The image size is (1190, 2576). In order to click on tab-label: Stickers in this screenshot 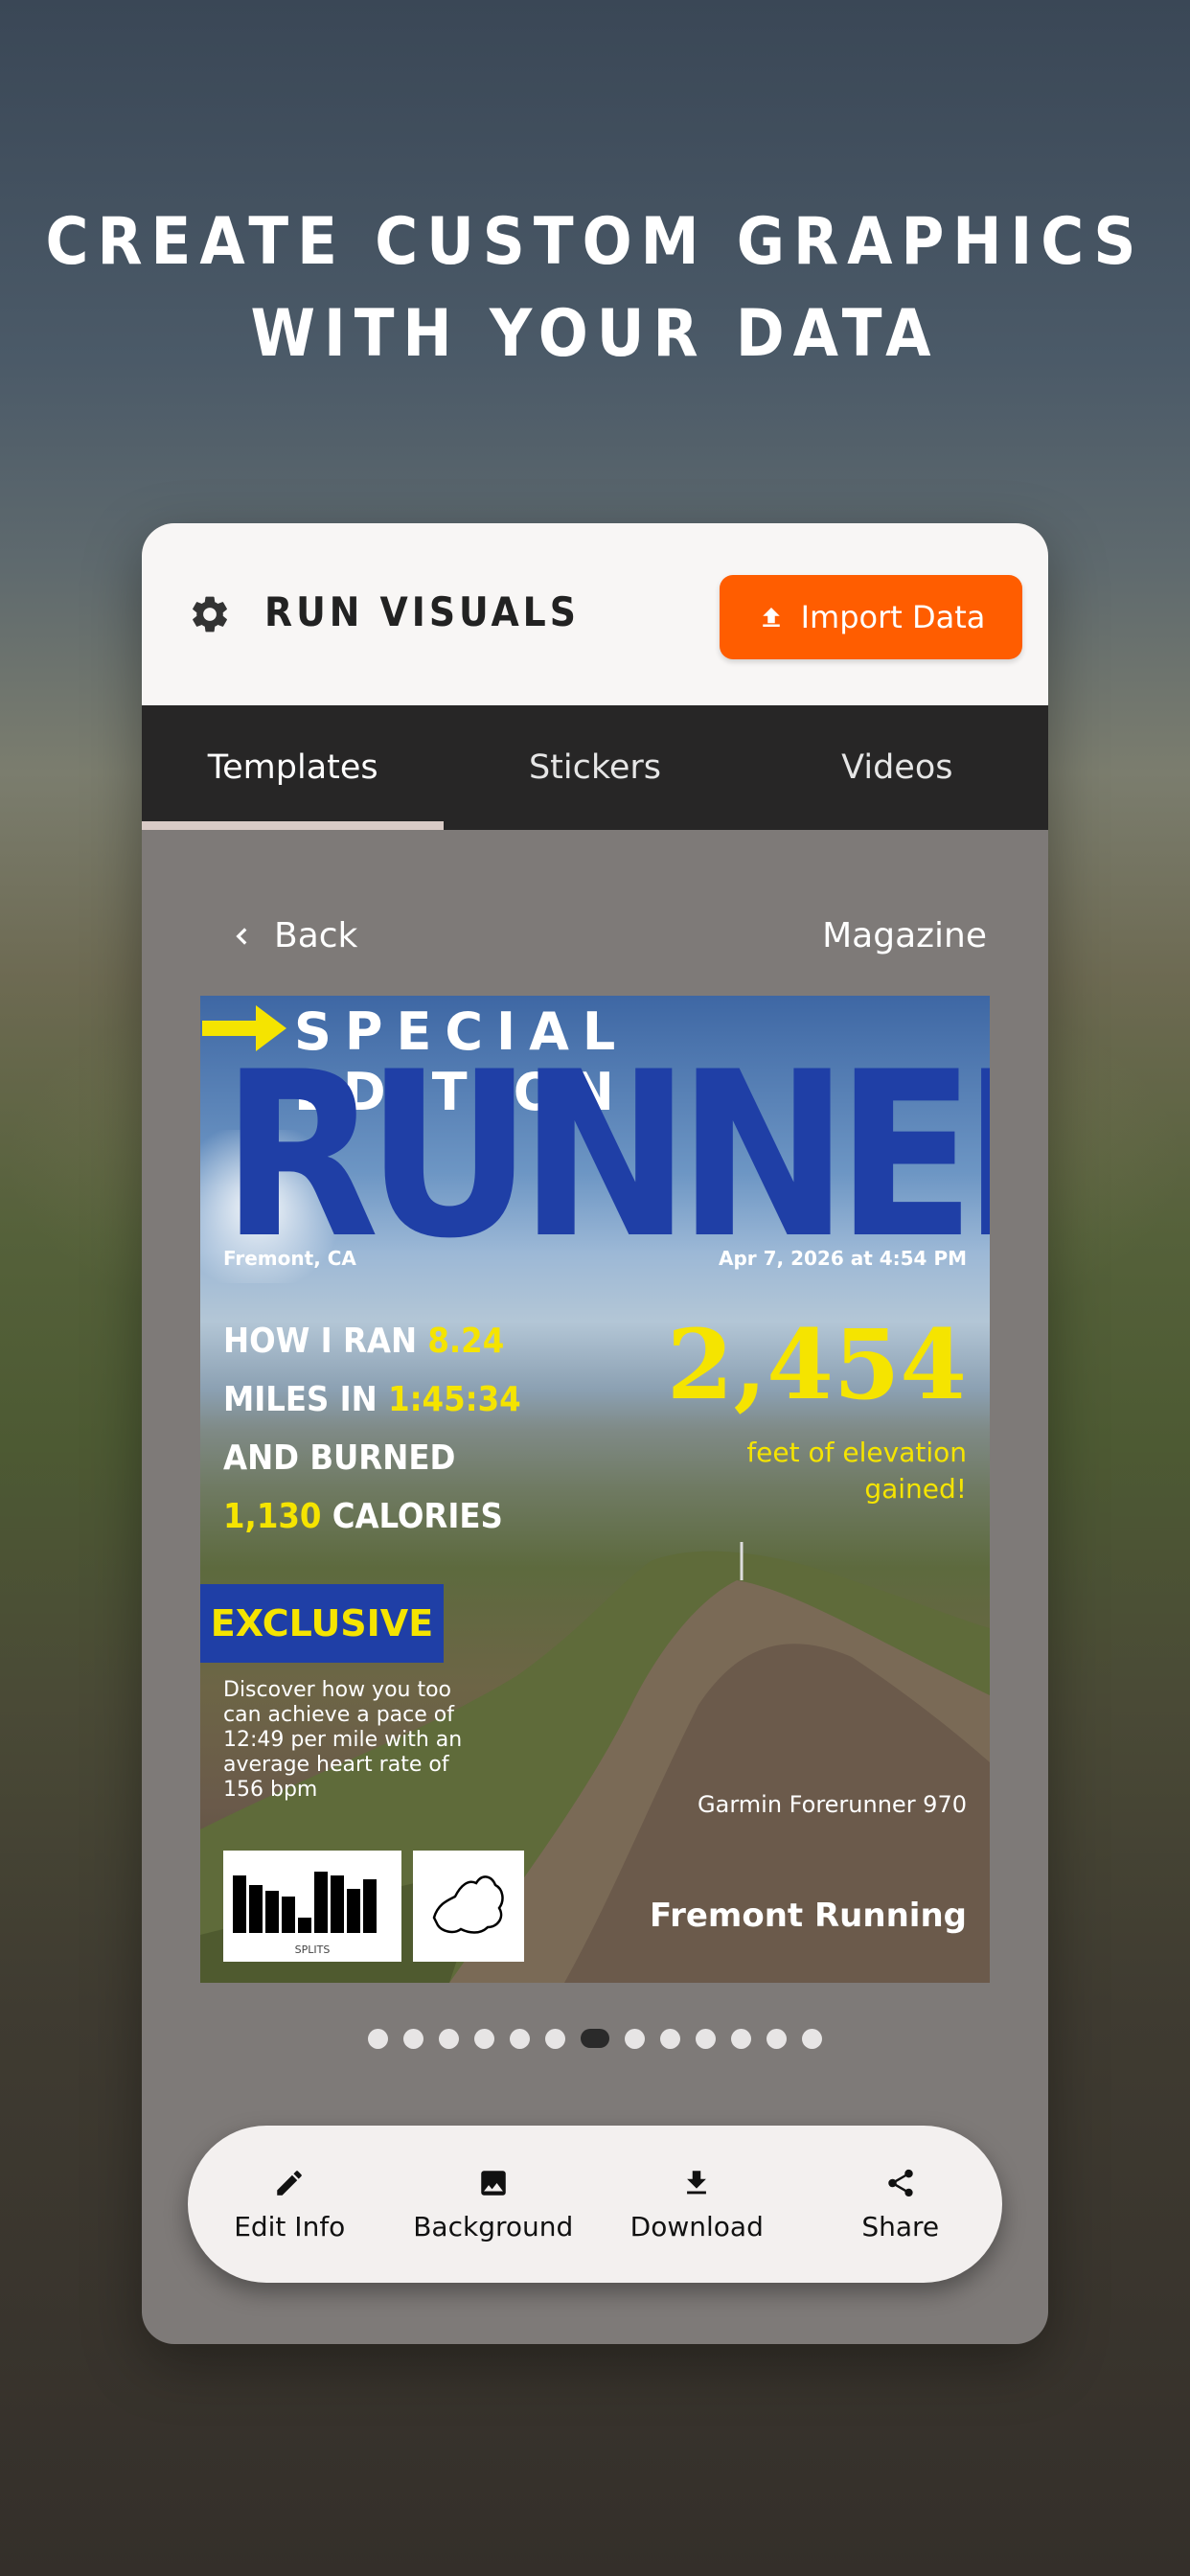, I will do `click(595, 767)`.